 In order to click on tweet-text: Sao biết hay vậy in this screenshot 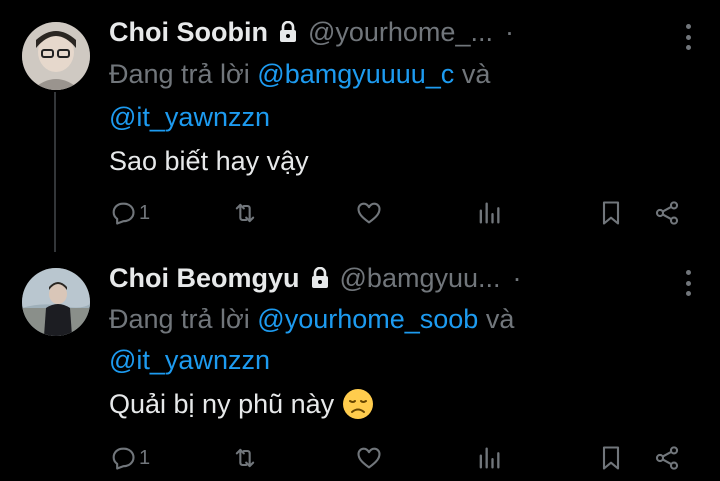, I will do `click(209, 161)`.